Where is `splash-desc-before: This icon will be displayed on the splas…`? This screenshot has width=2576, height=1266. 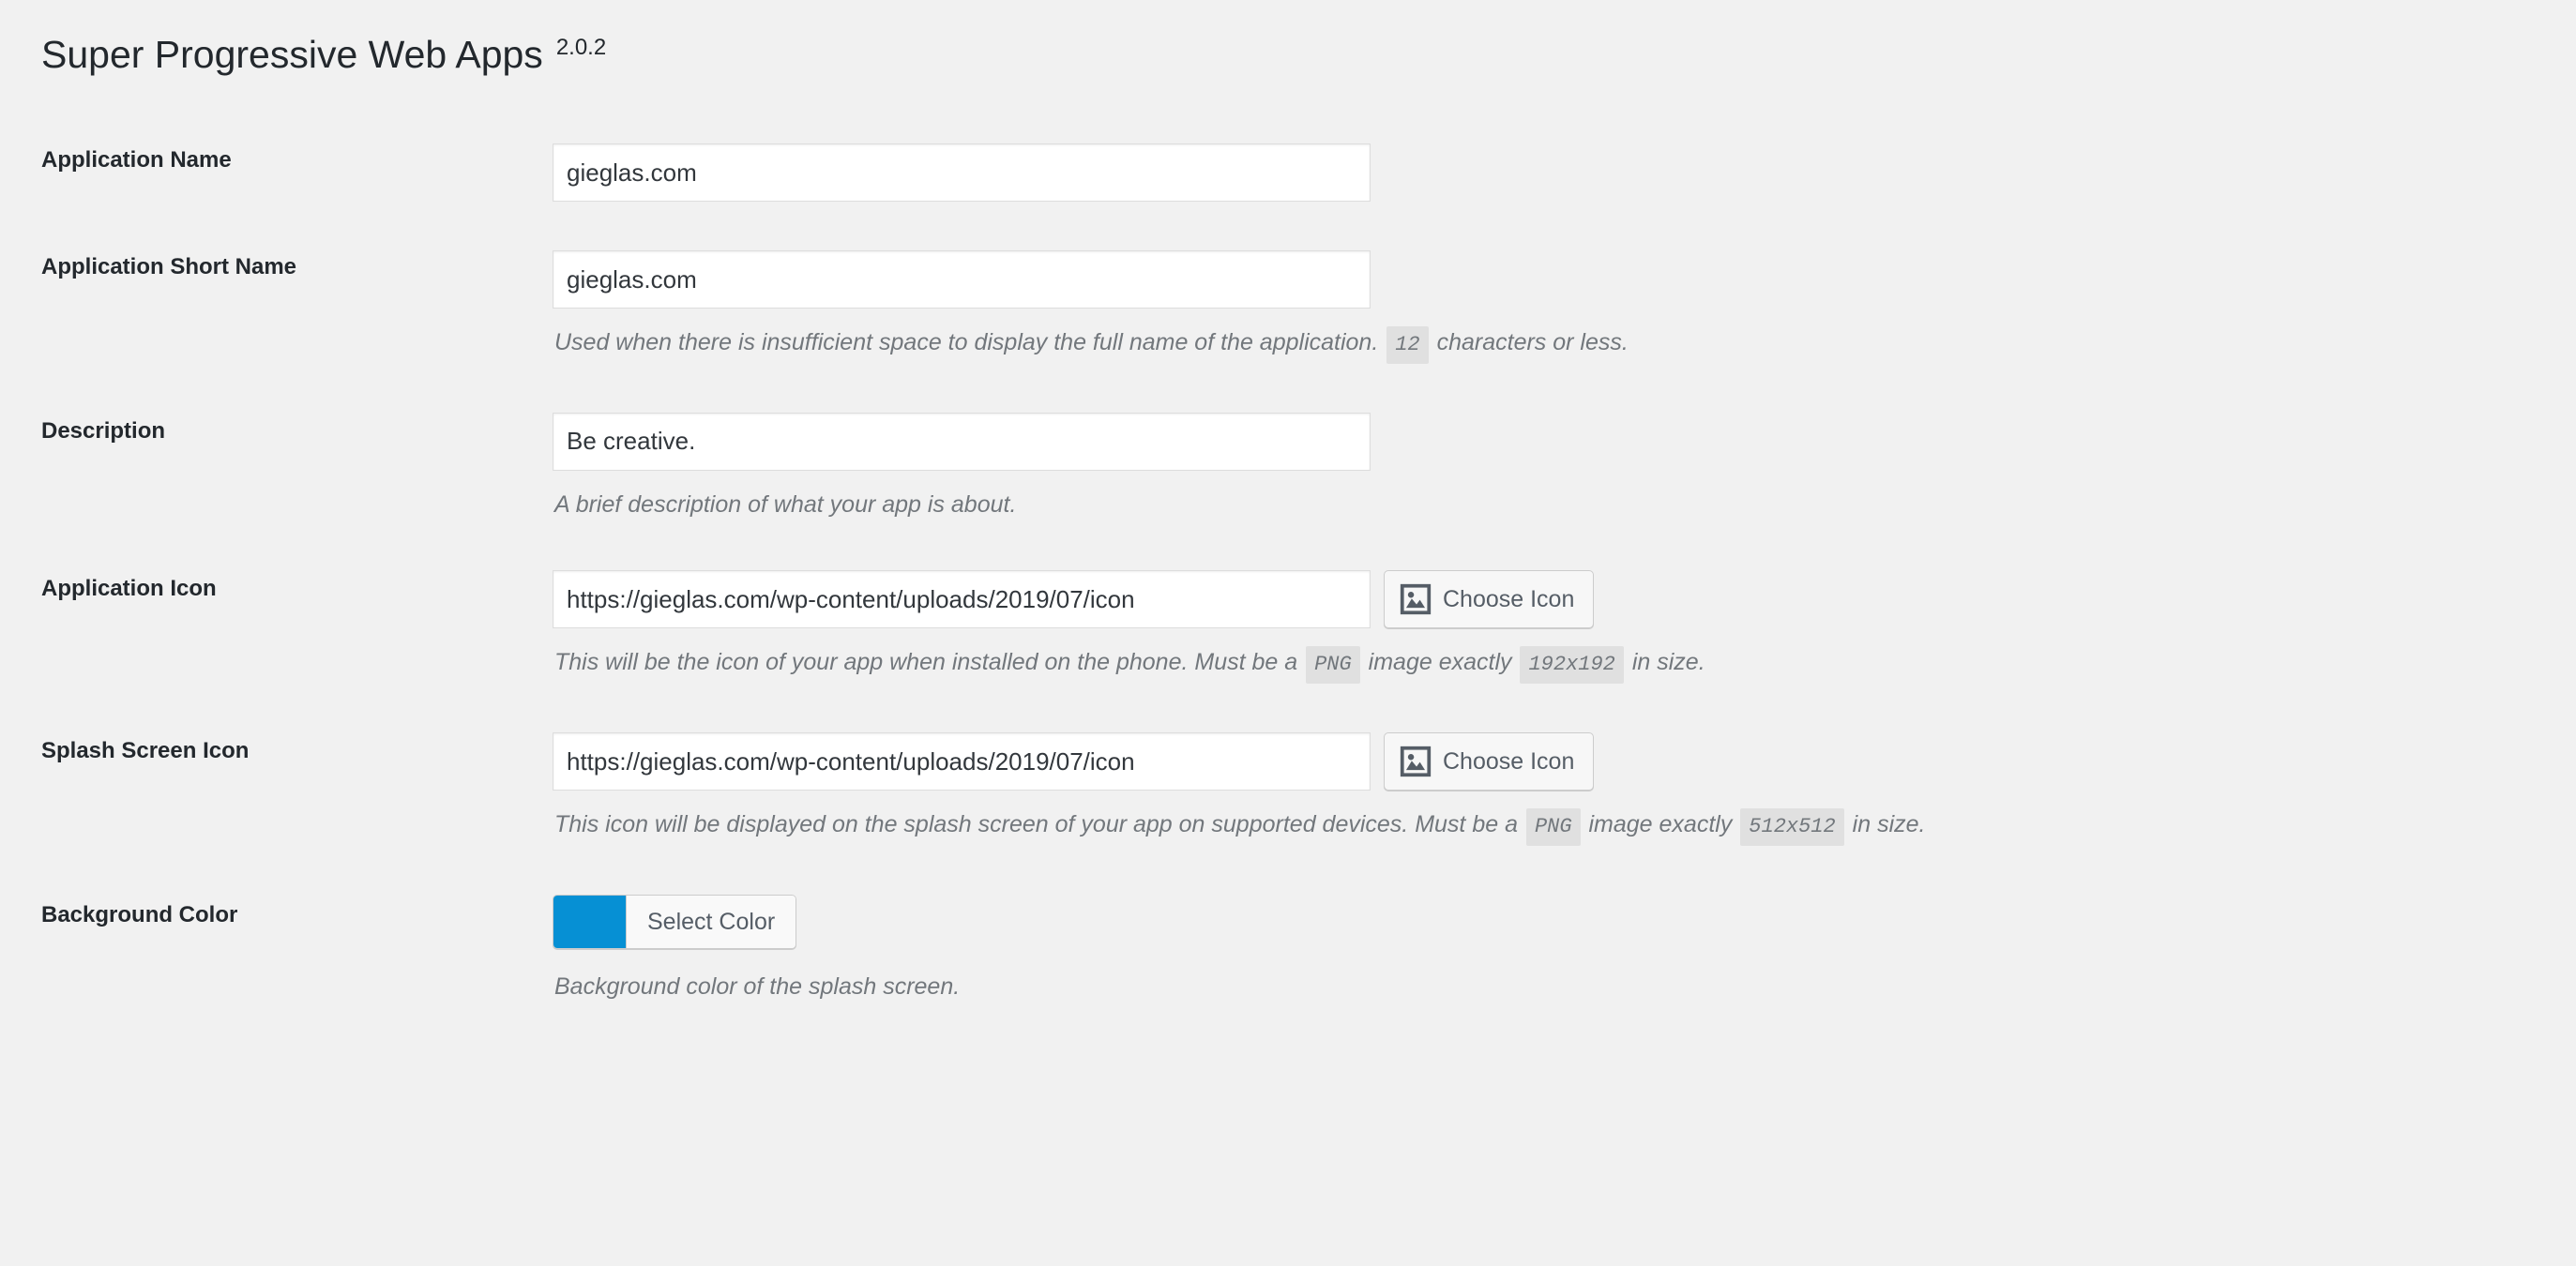
splash-desc-before: This icon will be displayed on the splas… is located at coordinates (1039, 824).